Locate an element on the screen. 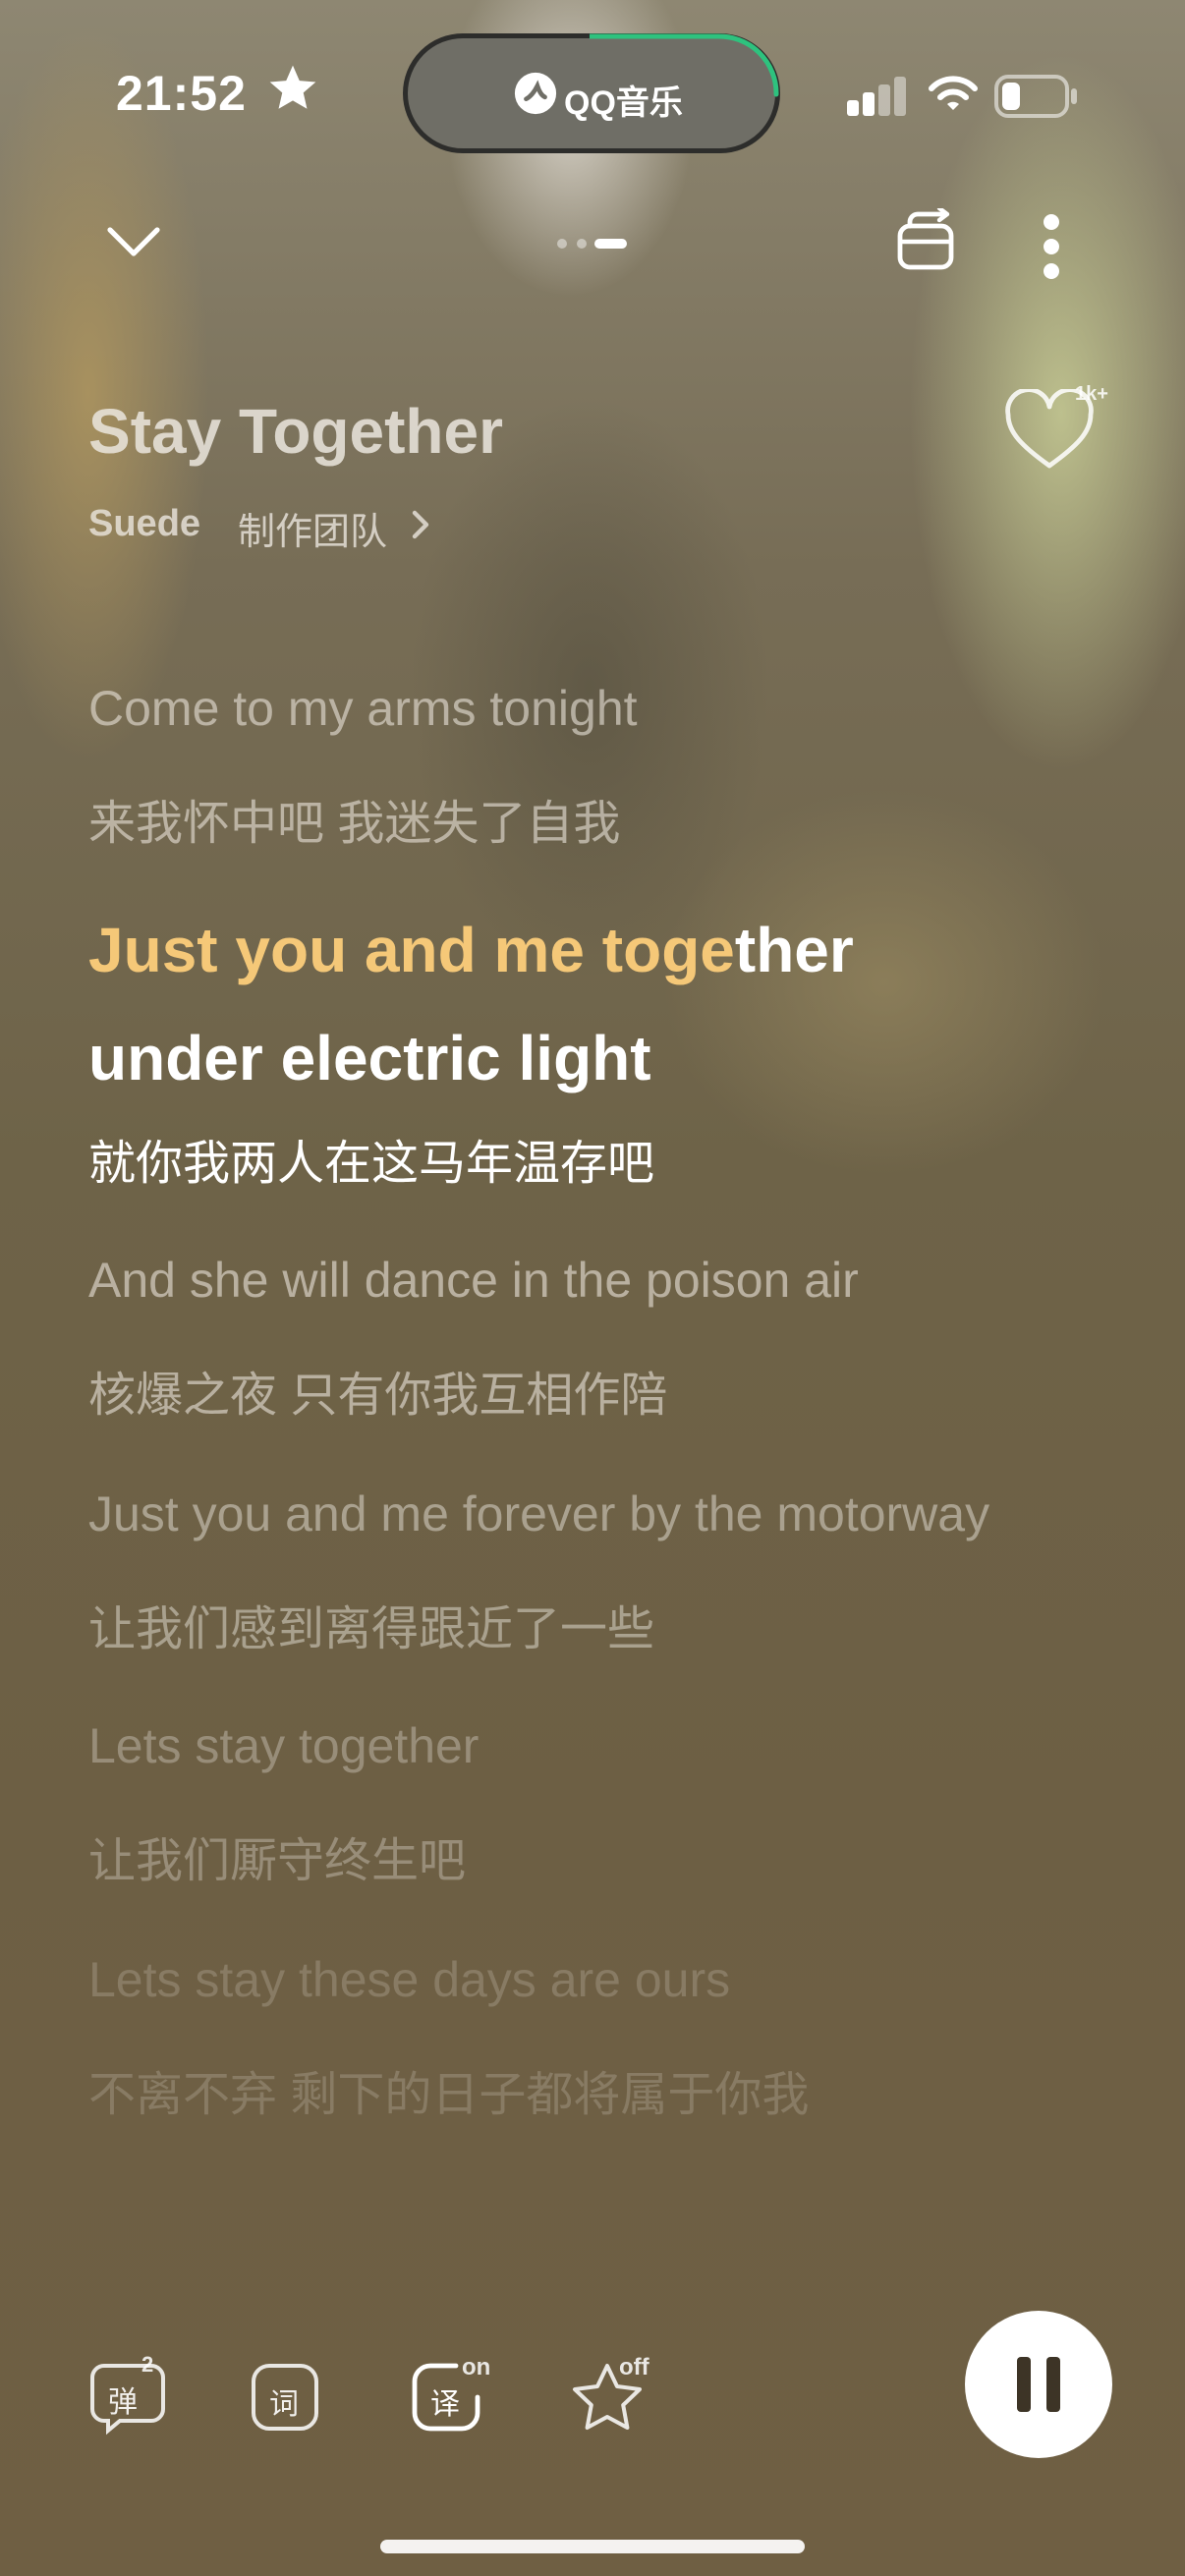 The height and width of the screenshot is (2576, 1185). lyric-line-zh: 让我们感到离得跟近了一些 is located at coordinates (371, 1624).